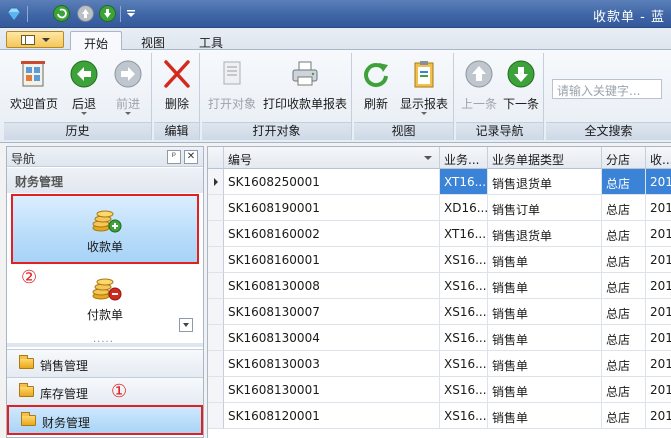  What do you see at coordinates (34, 87) in the screenshot?
I see `home-button: 欢迎首页` at bounding box center [34, 87].